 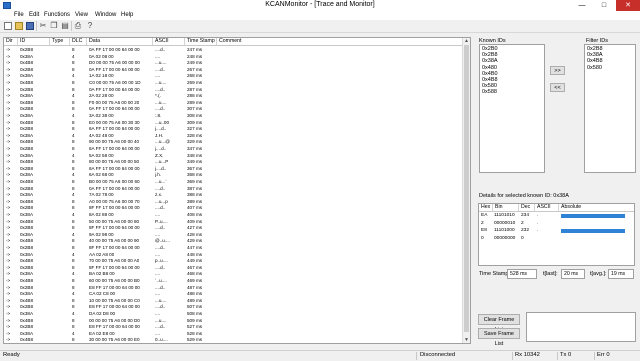 I want to click on timestamp-label: Time Stamp:, so click(x=494, y=274).